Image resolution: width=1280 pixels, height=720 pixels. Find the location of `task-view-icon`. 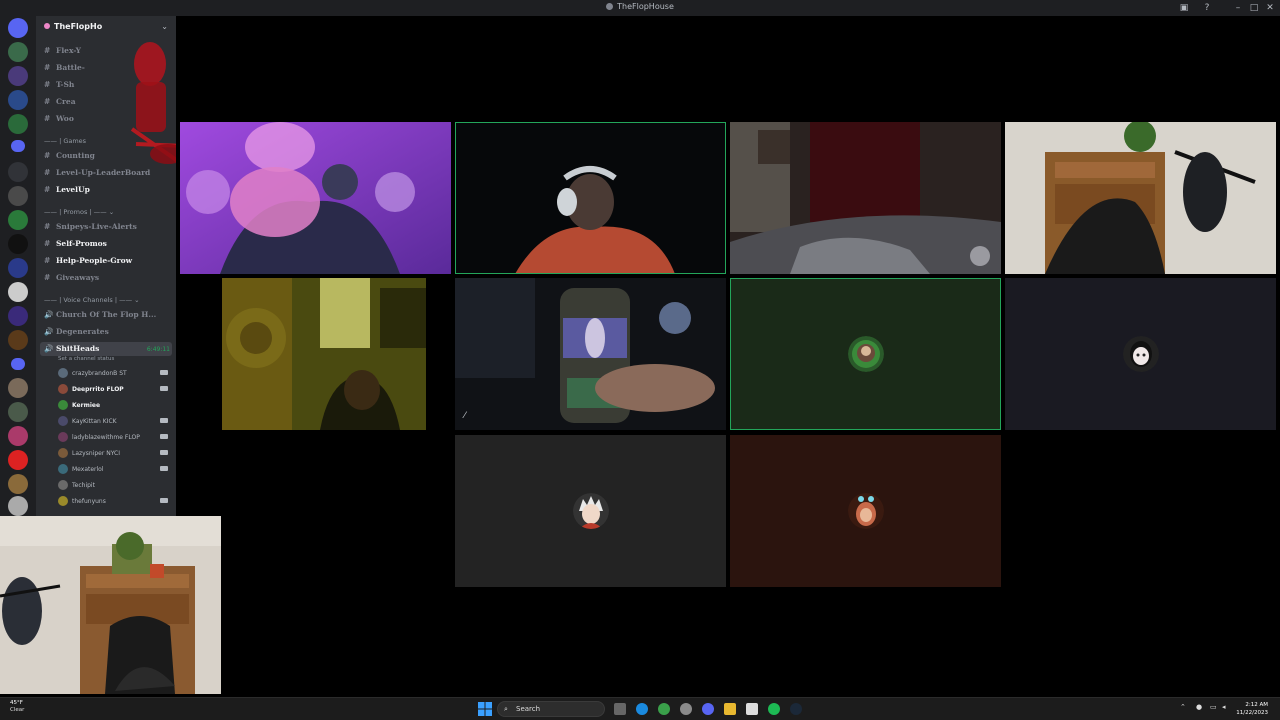

task-view-icon is located at coordinates (620, 709).